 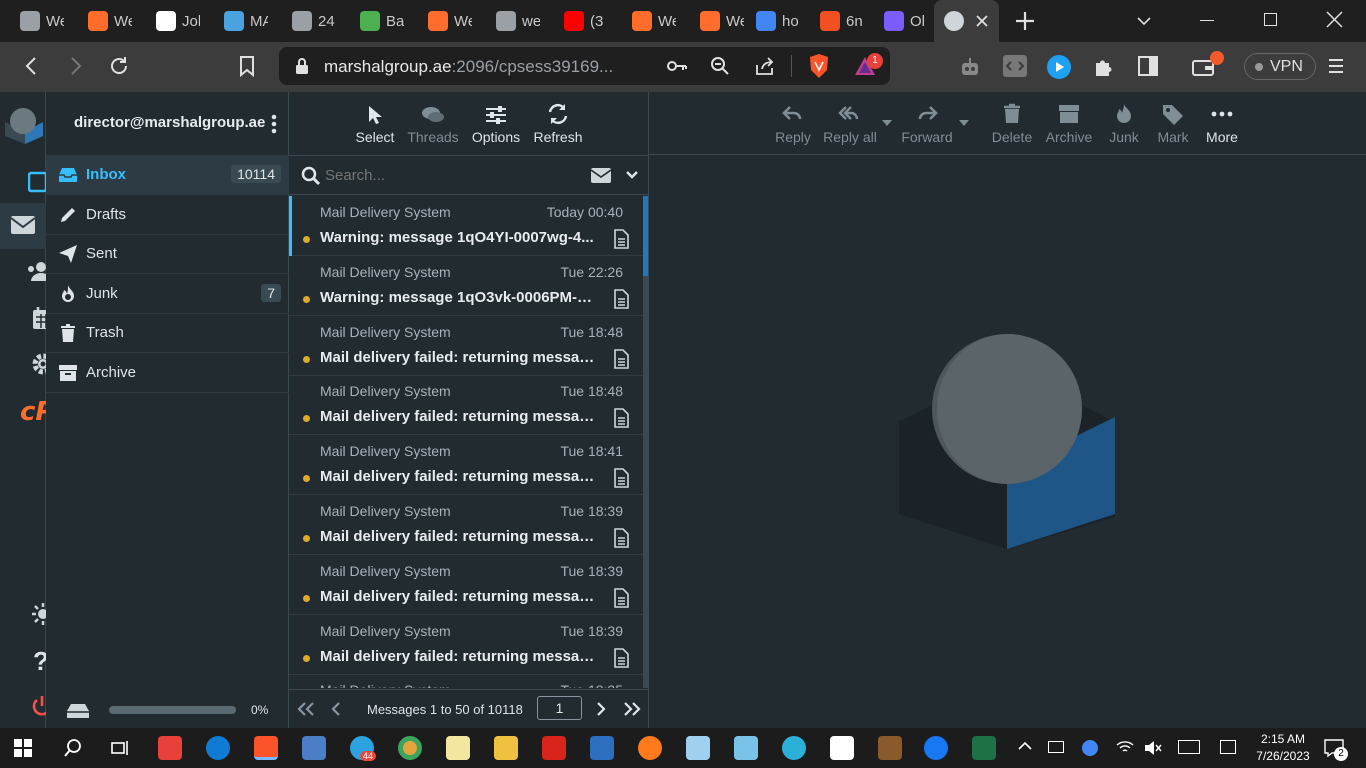 What do you see at coordinates (588, 21) in the screenshot?
I see `browser-tab: (3` at bounding box center [588, 21].